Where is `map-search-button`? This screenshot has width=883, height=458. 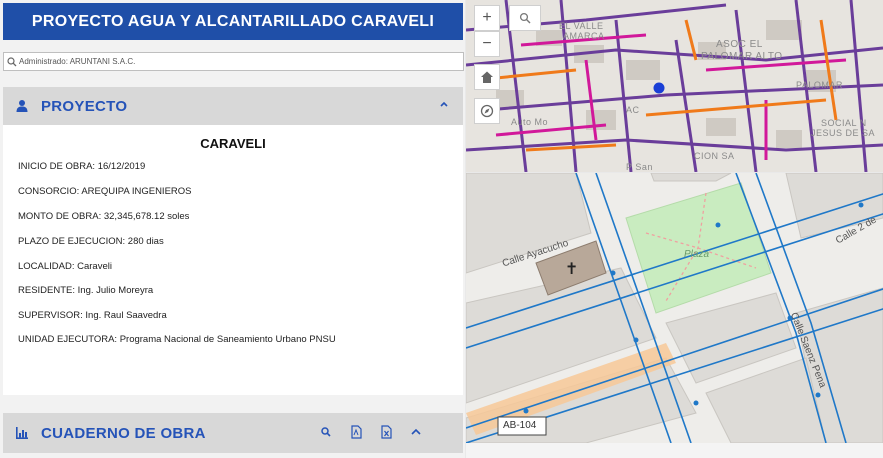
map-search-button is located at coordinates (525, 18).